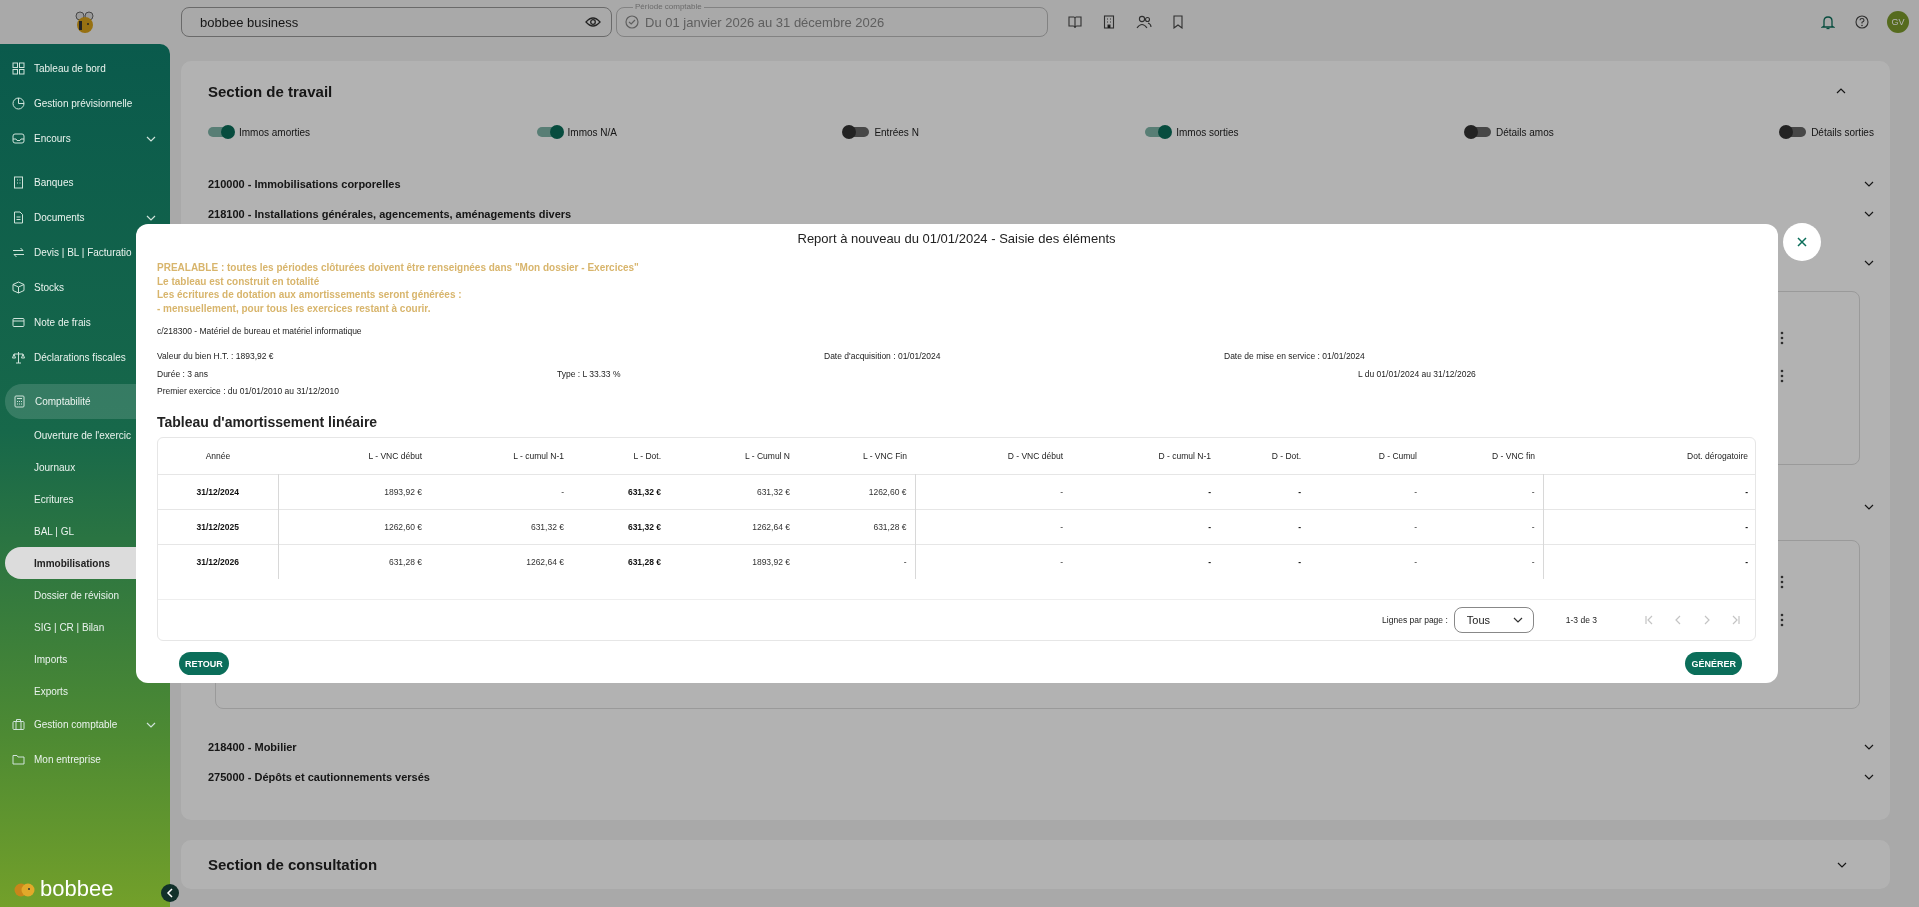 The image size is (1919, 907). I want to click on info-text: L du 01/01/2024 au 31/12/2026, so click(1417, 374).